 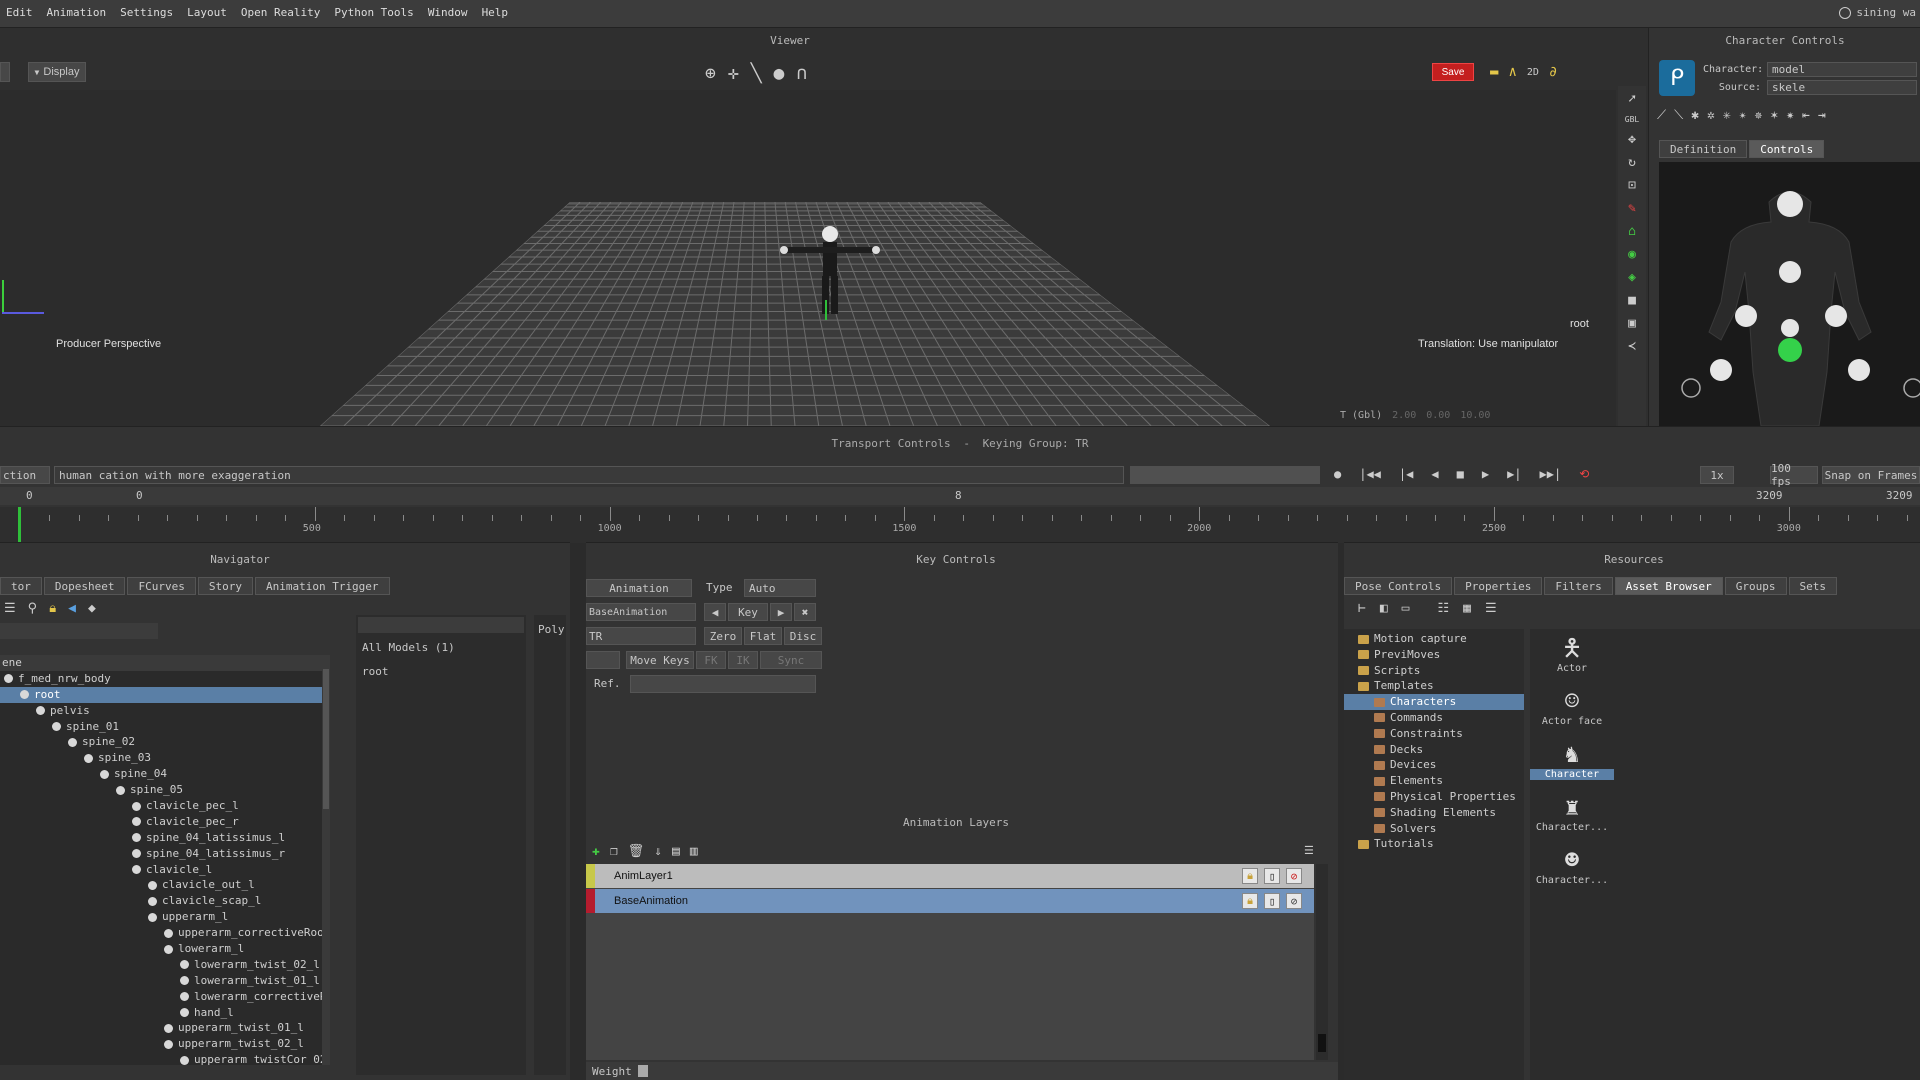 What do you see at coordinates (1434, 718) in the screenshot?
I see `asset-folder: Commands` at bounding box center [1434, 718].